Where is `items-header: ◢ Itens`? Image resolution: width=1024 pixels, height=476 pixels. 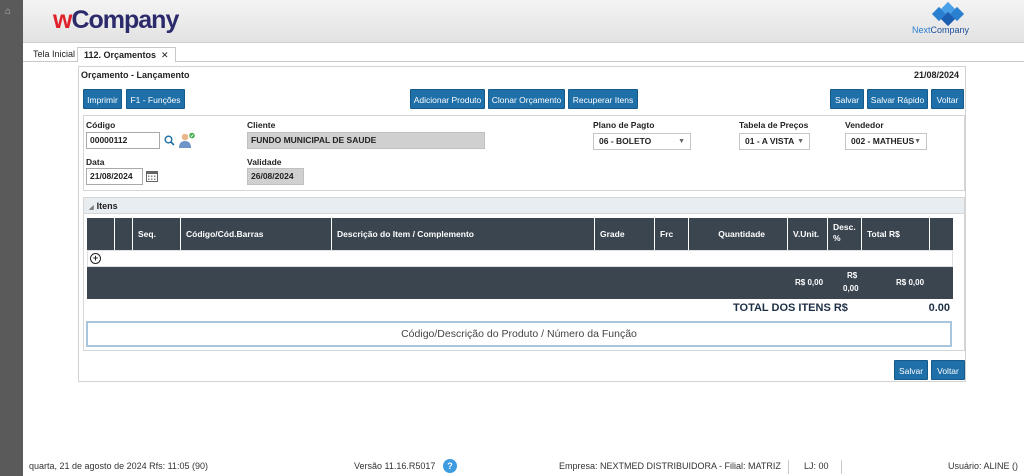
items-header: ◢ Itens is located at coordinates (524, 206).